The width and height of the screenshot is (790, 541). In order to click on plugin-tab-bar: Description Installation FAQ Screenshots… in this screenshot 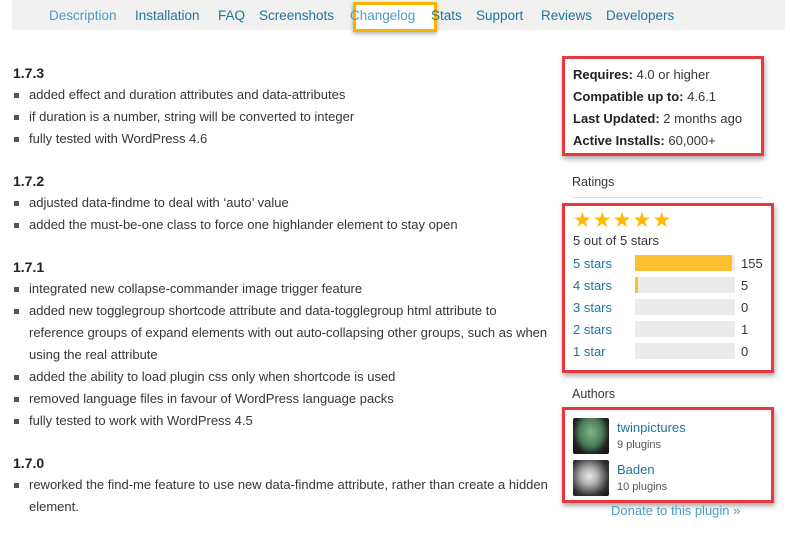, I will do `click(398, 16)`.